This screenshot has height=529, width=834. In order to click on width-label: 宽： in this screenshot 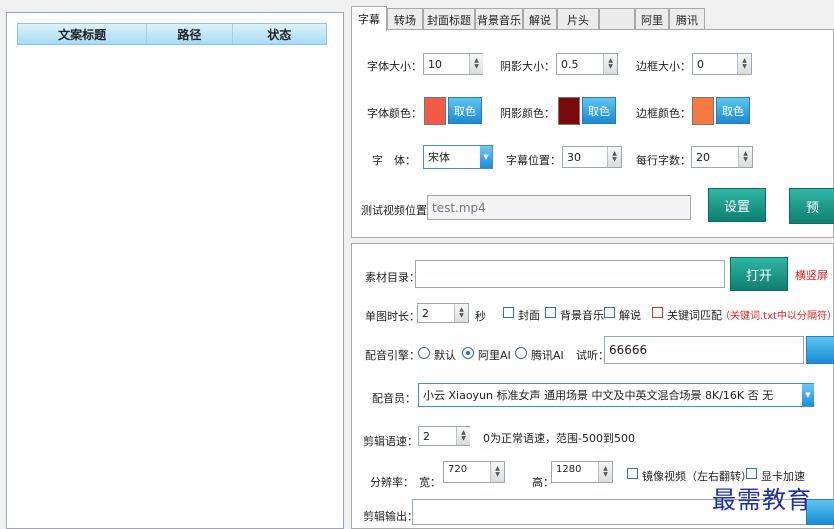, I will do `click(430, 482)`.